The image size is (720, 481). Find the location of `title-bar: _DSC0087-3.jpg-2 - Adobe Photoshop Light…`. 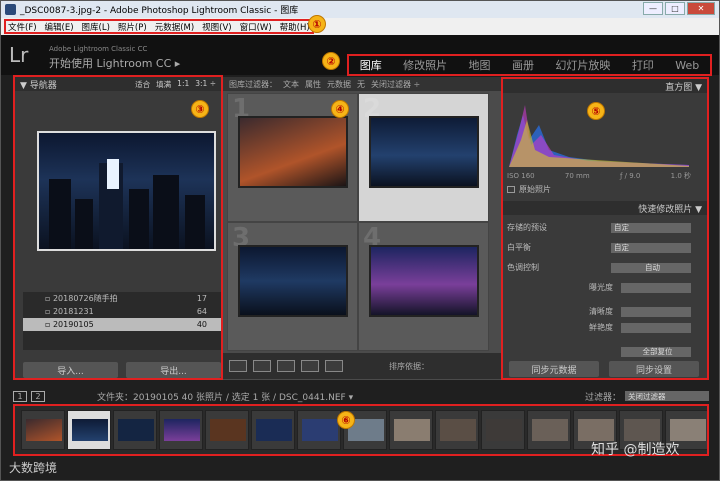

title-bar: _DSC0087-3.jpg-2 - Adobe Photoshop Light… is located at coordinates (360, 9).